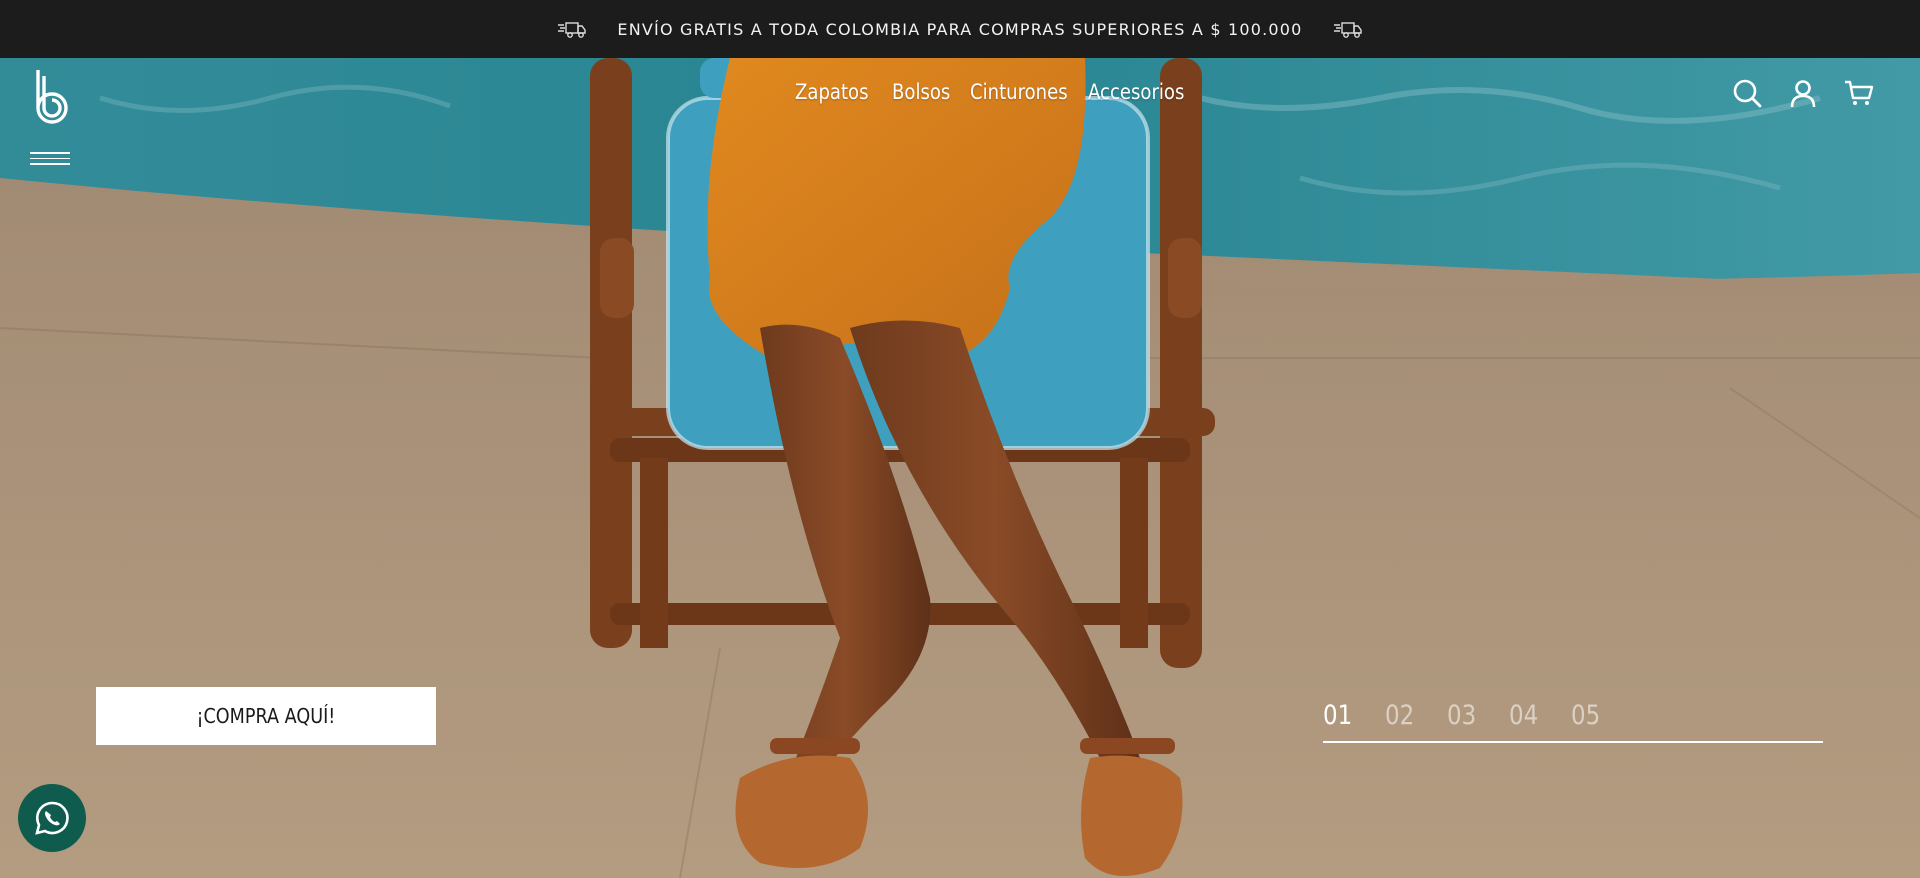 Image resolution: width=1920 pixels, height=878 pixels. Describe the element at coordinates (1573, 742) in the screenshot. I see `slide-progress-line` at that location.